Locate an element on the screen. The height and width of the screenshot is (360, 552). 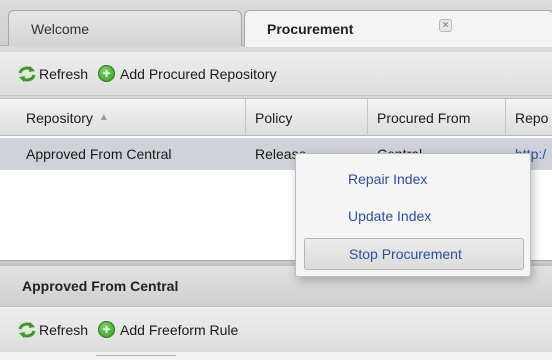
menu-item-repair-index: Repair Index is located at coordinates (414, 179).